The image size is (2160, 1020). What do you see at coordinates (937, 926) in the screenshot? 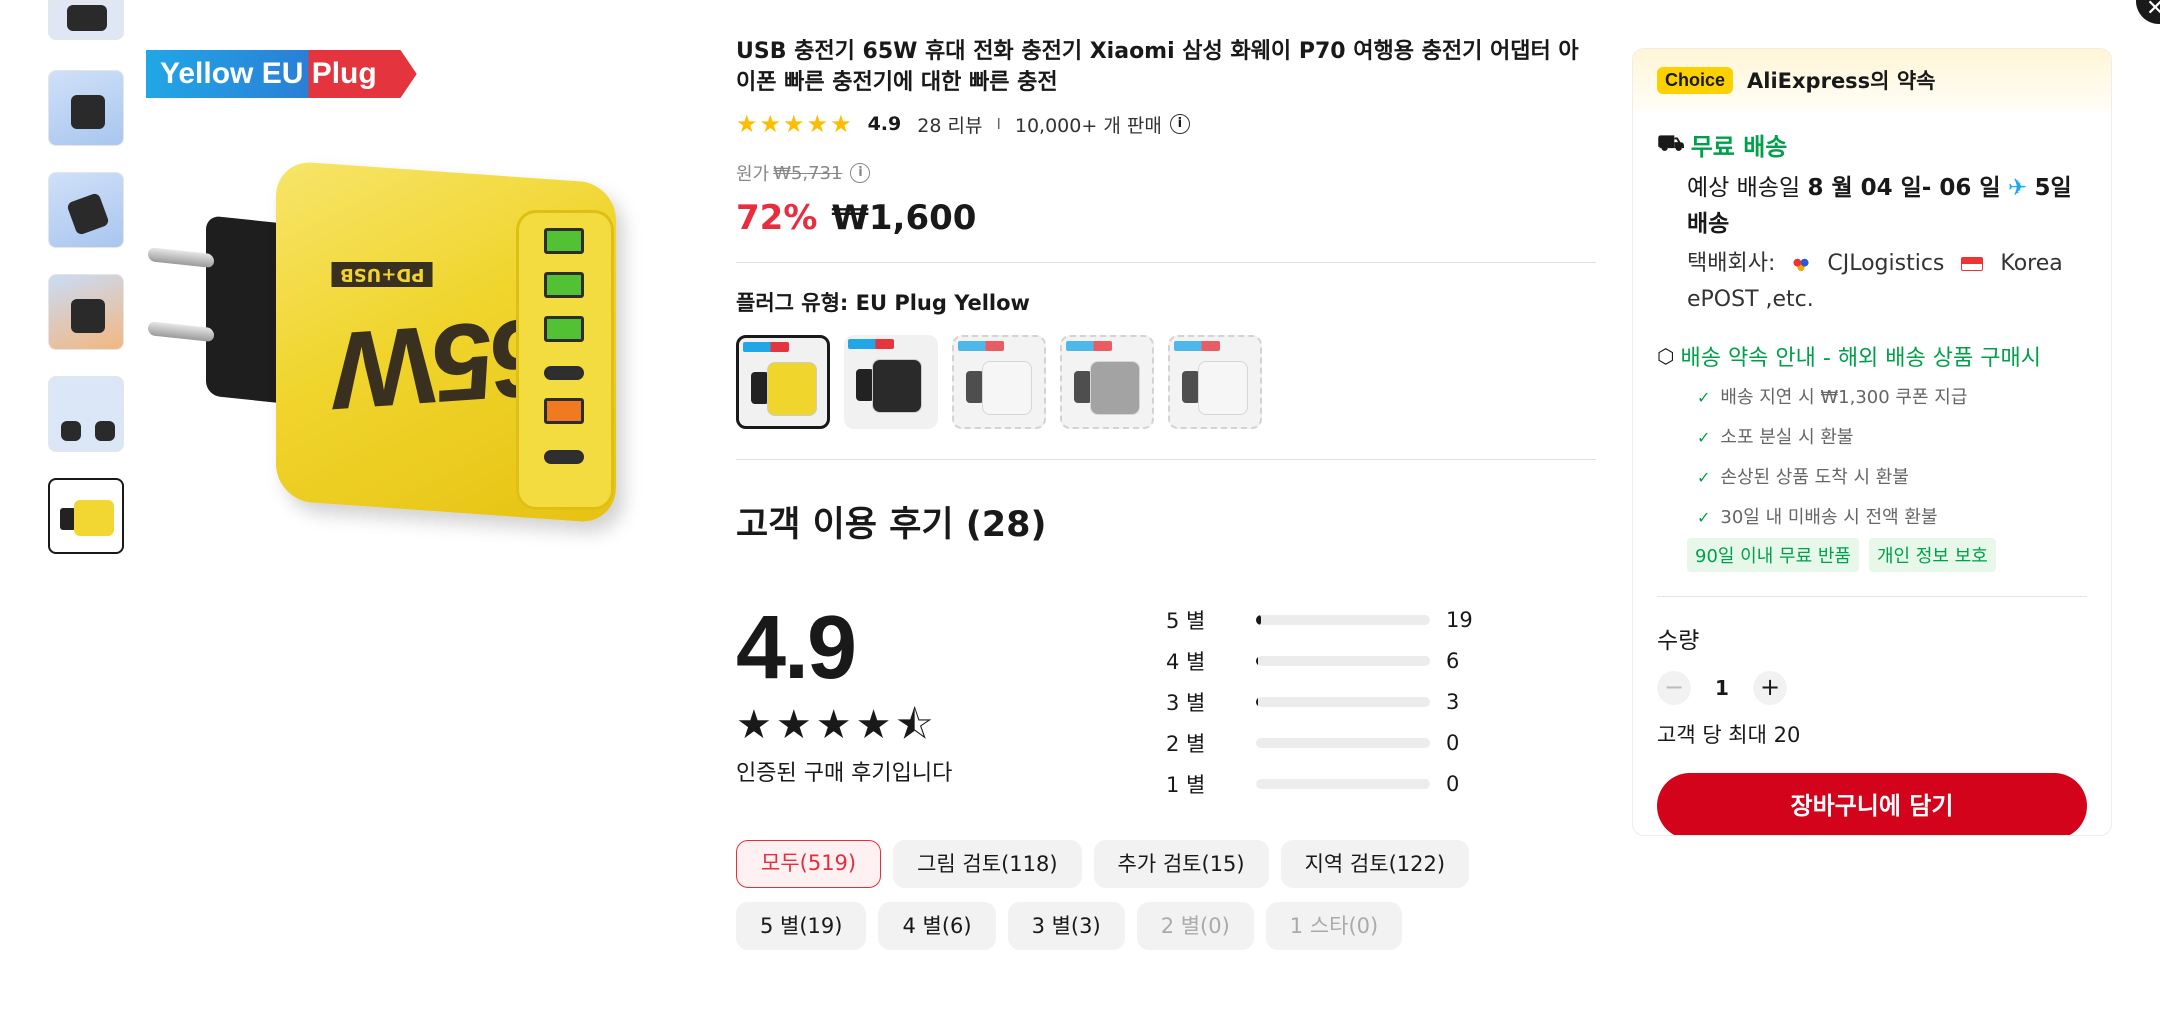
I see `review-filter-chip: 4 별(6)` at bounding box center [937, 926].